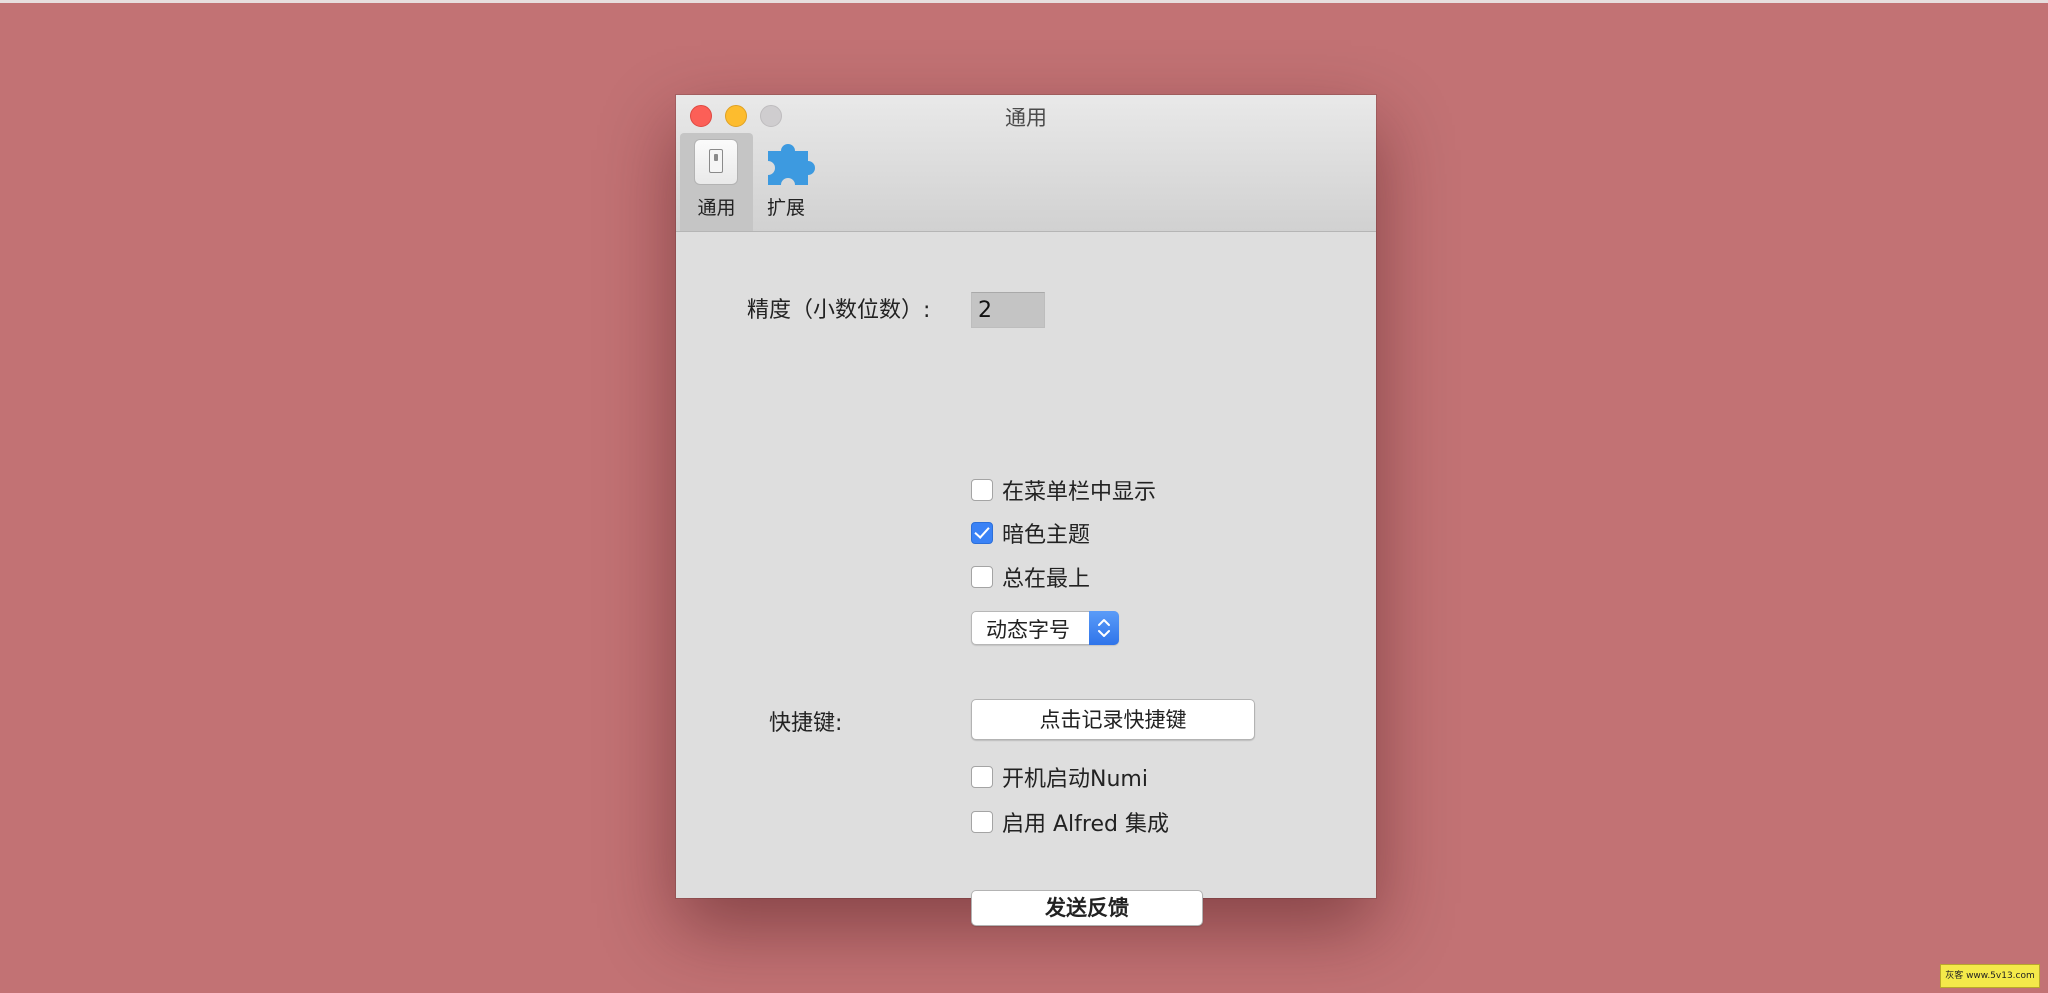 This screenshot has width=2048, height=993. Describe the element at coordinates (839, 310) in the screenshot. I see `precision-label: 精度（小数位数）:` at that location.